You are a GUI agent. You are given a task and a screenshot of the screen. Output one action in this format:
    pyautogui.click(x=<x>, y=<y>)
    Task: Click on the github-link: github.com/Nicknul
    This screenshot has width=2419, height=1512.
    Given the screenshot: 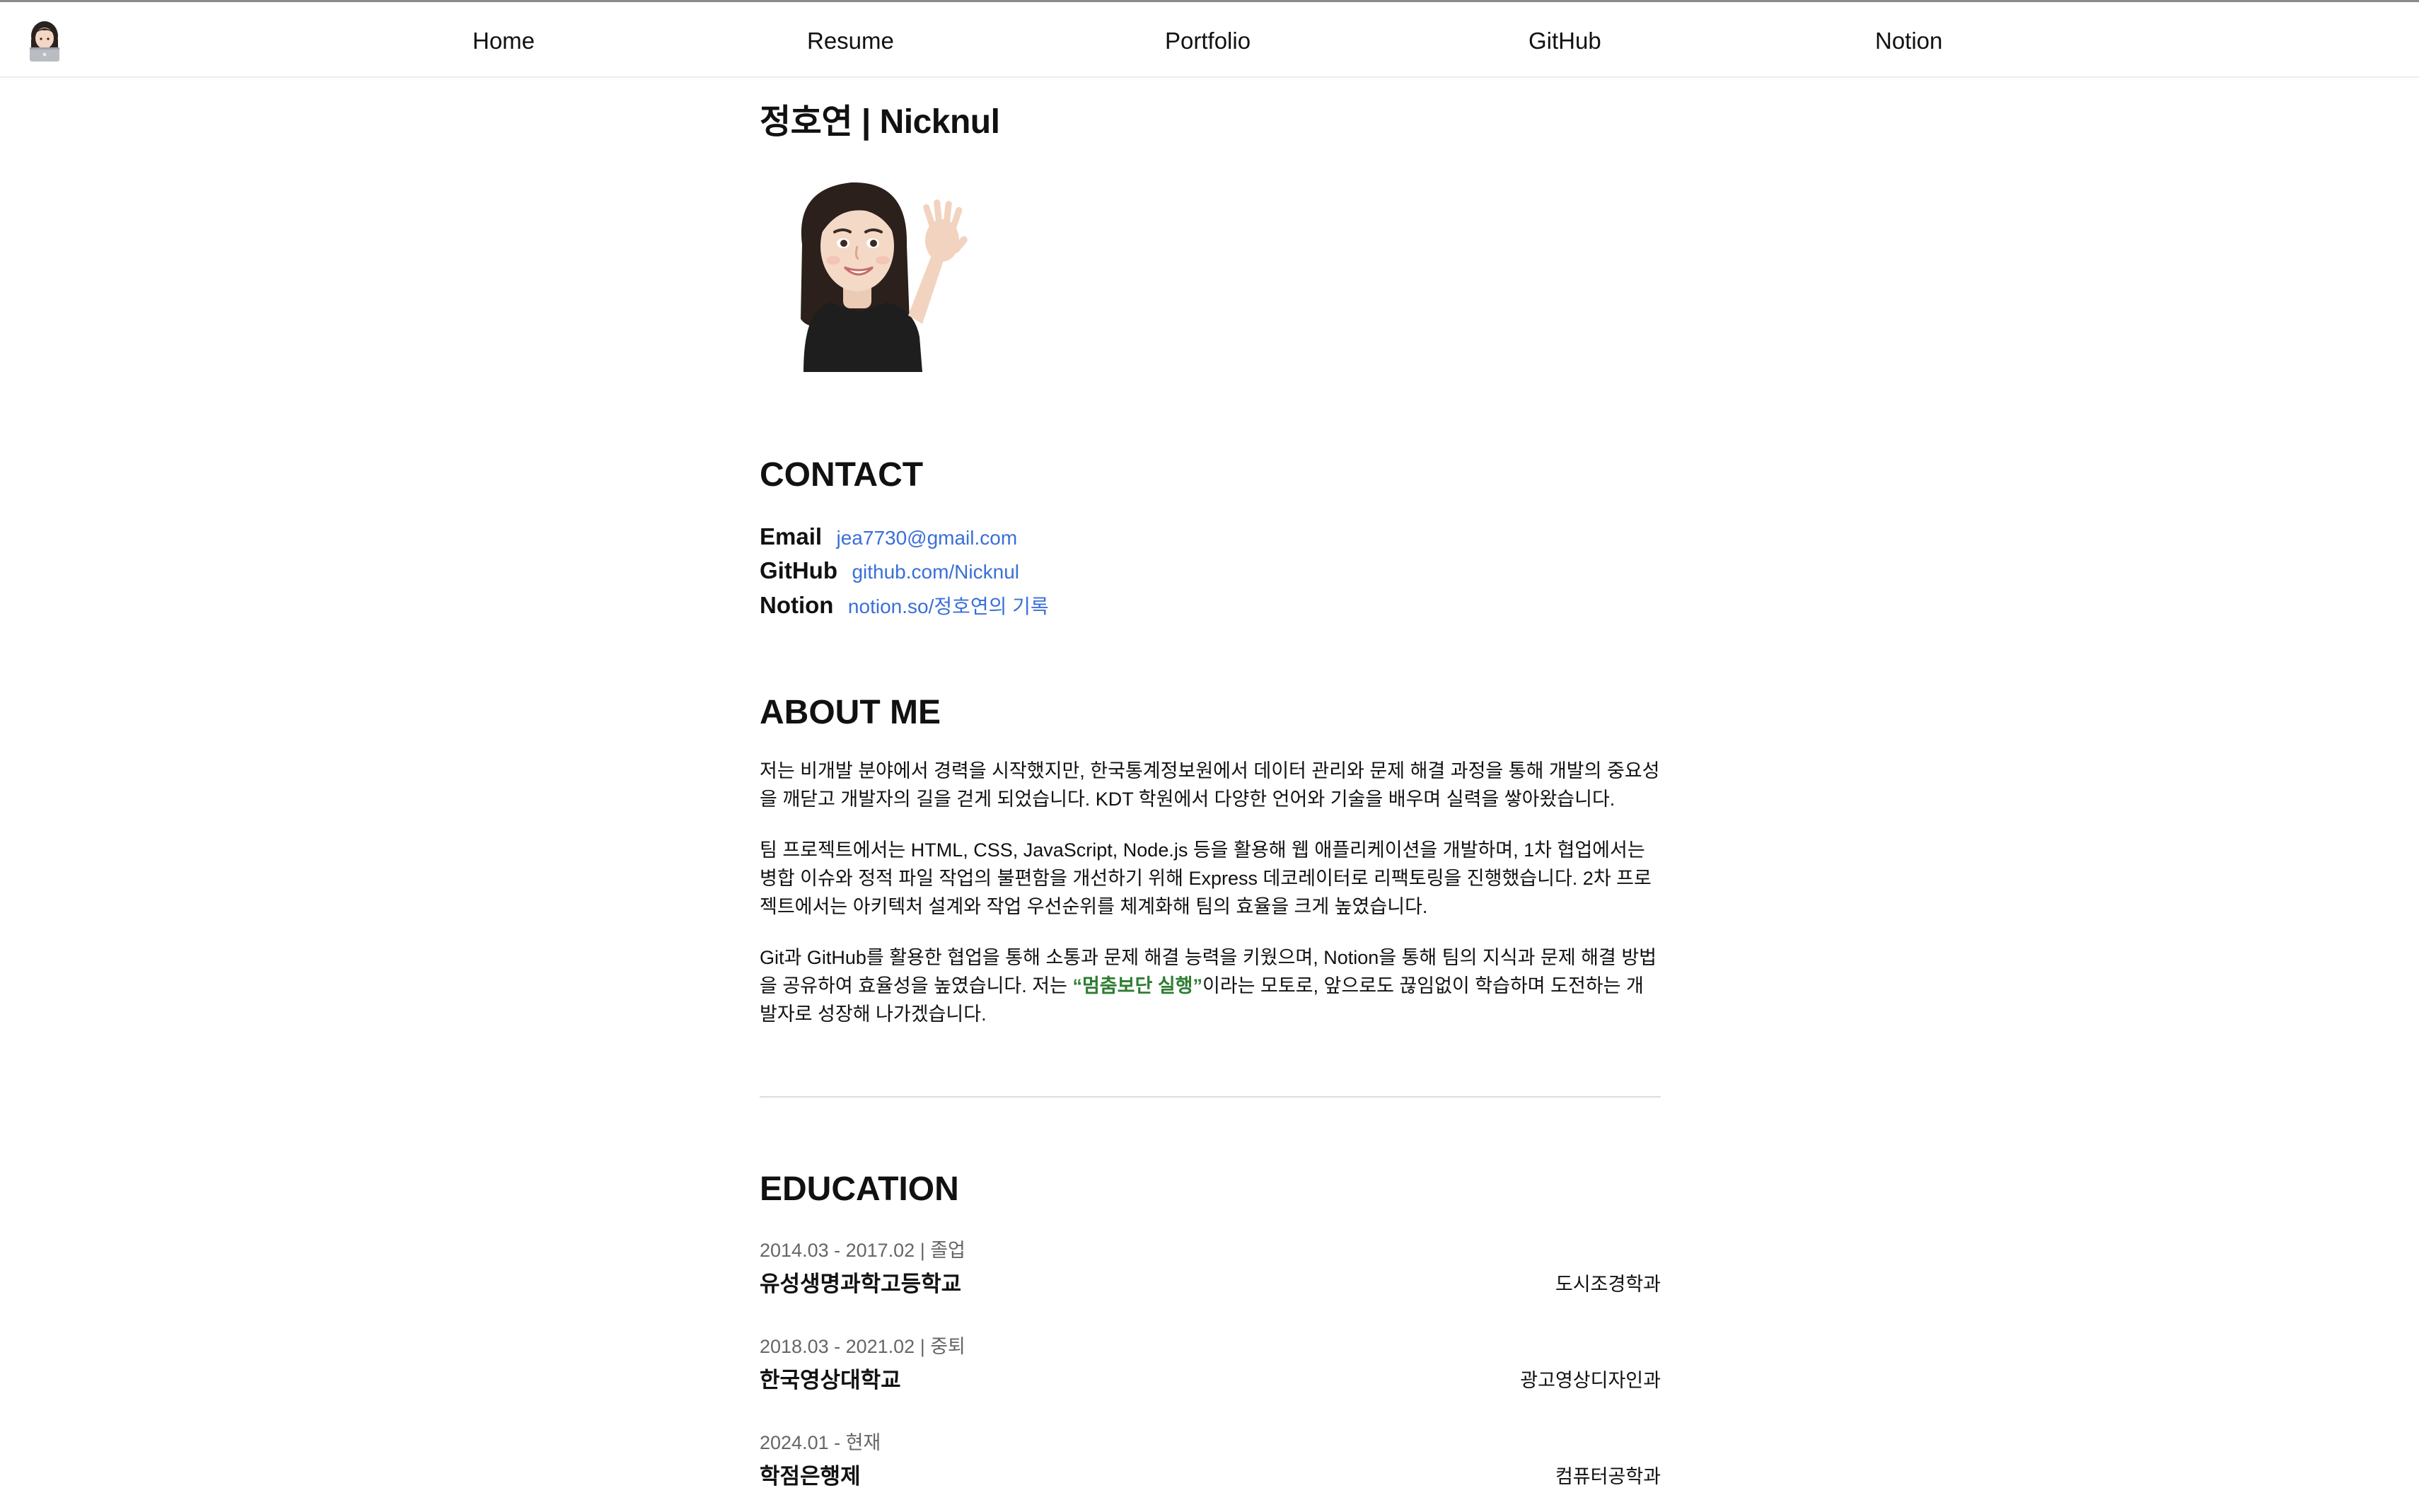 What is the action you would take?
    pyautogui.click(x=935, y=572)
    